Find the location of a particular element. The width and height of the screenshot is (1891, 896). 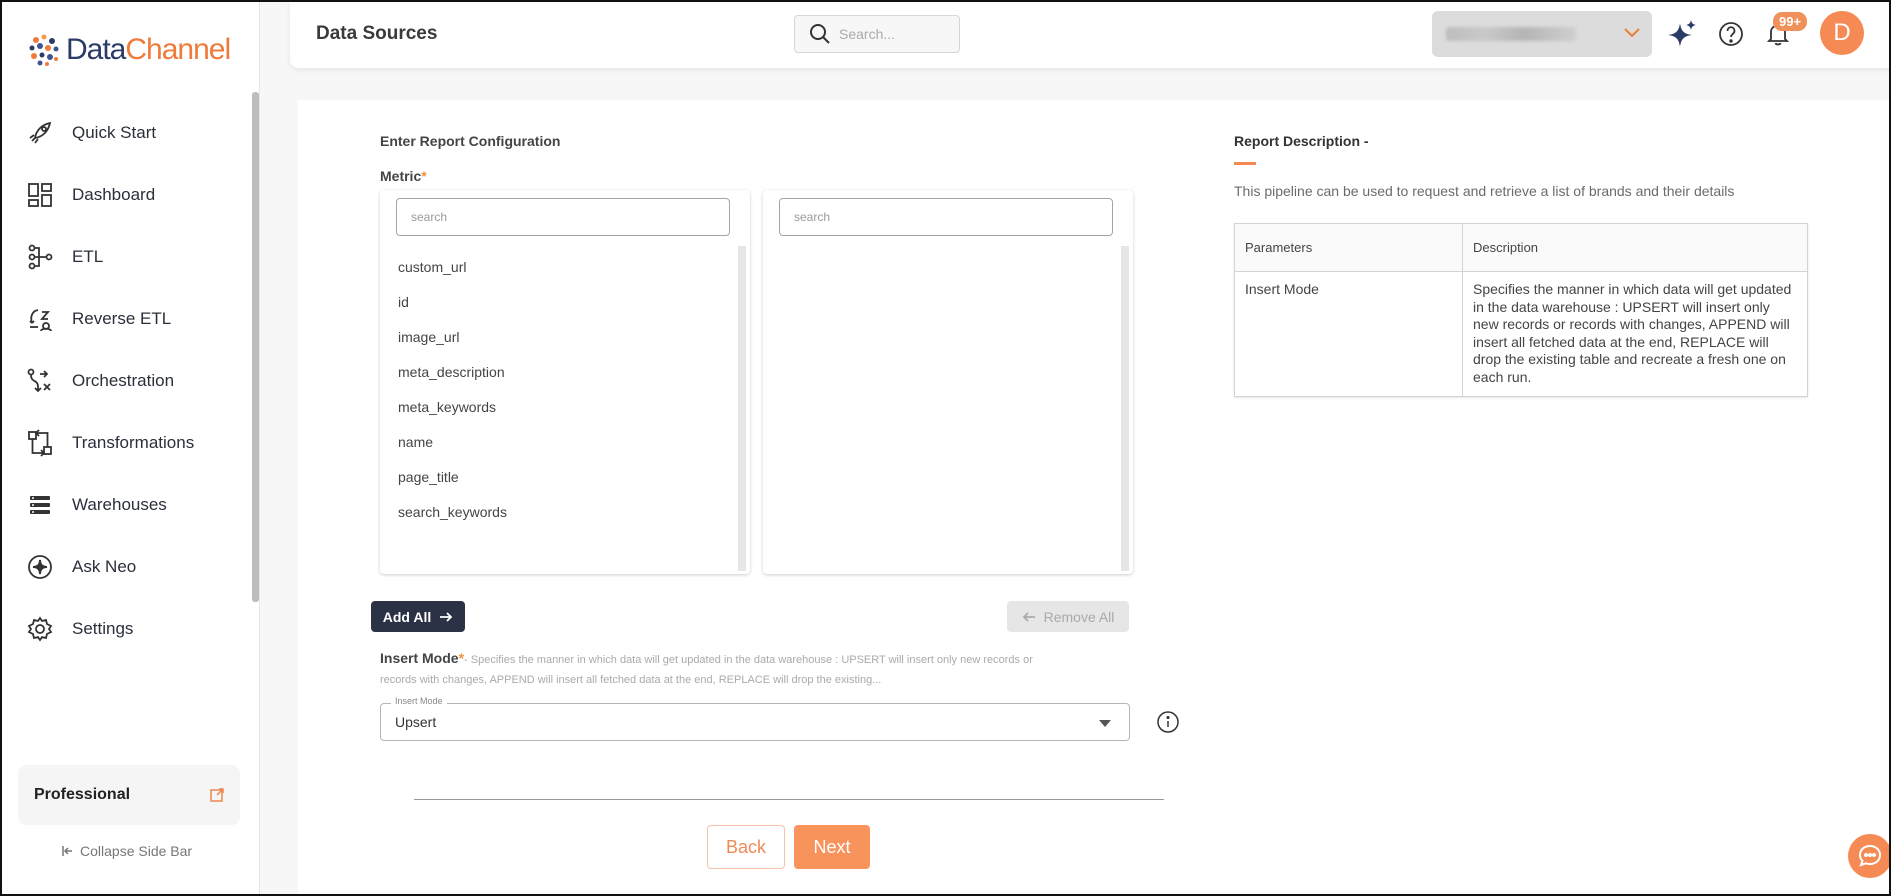

dropdown-caret-icon is located at coordinates (1105, 723).